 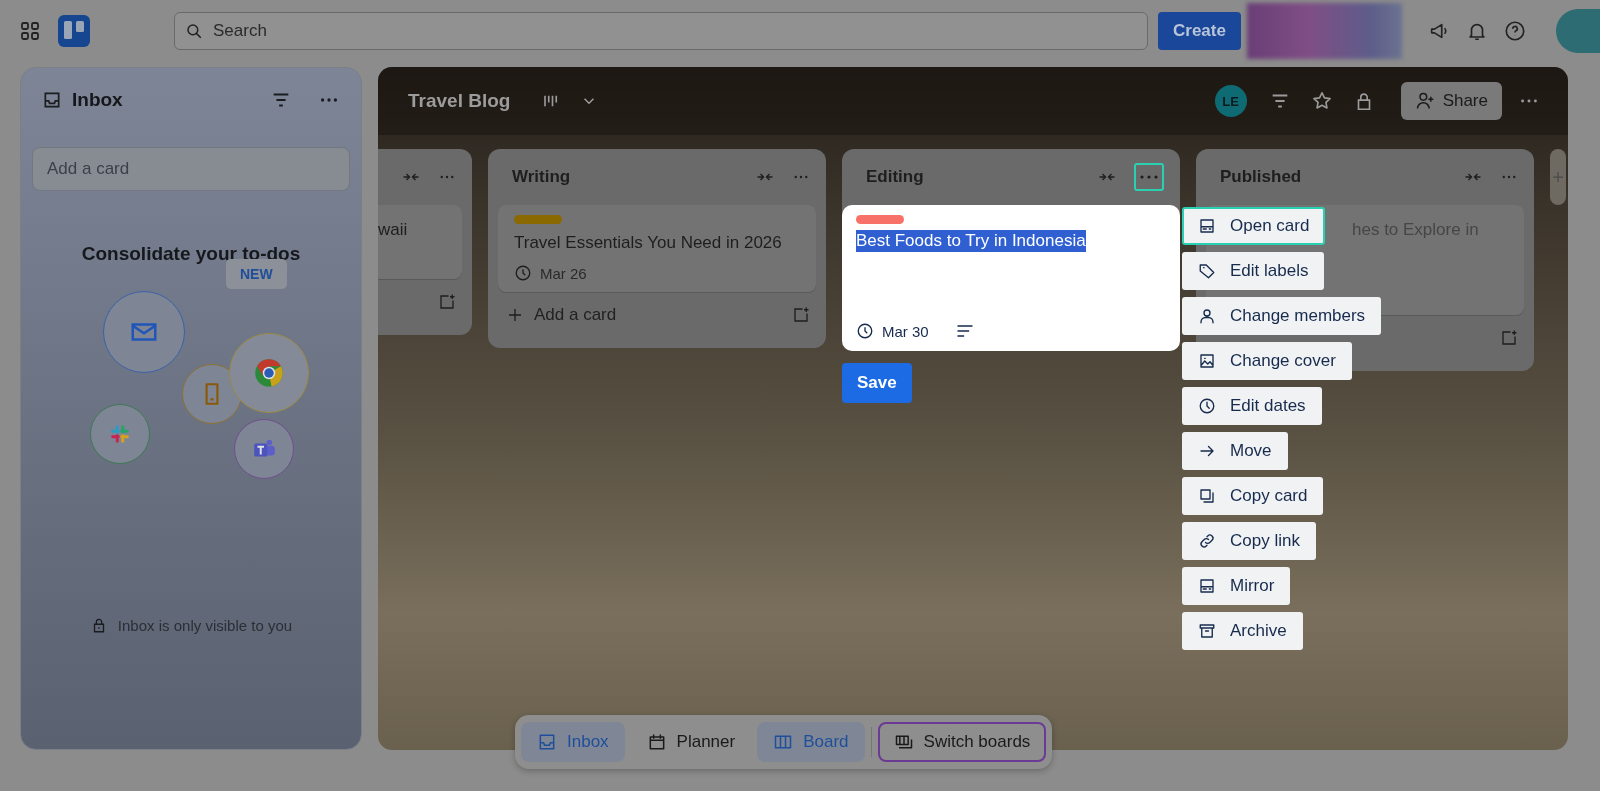 What do you see at coordinates (1253, 271) in the screenshot?
I see `menu-item: Edit labels` at bounding box center [1253, 271].